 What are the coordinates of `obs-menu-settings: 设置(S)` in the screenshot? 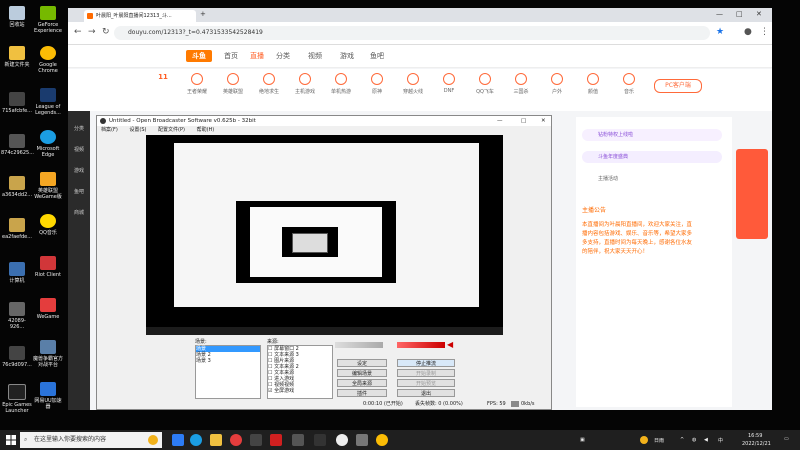 It's located at (137, 130).